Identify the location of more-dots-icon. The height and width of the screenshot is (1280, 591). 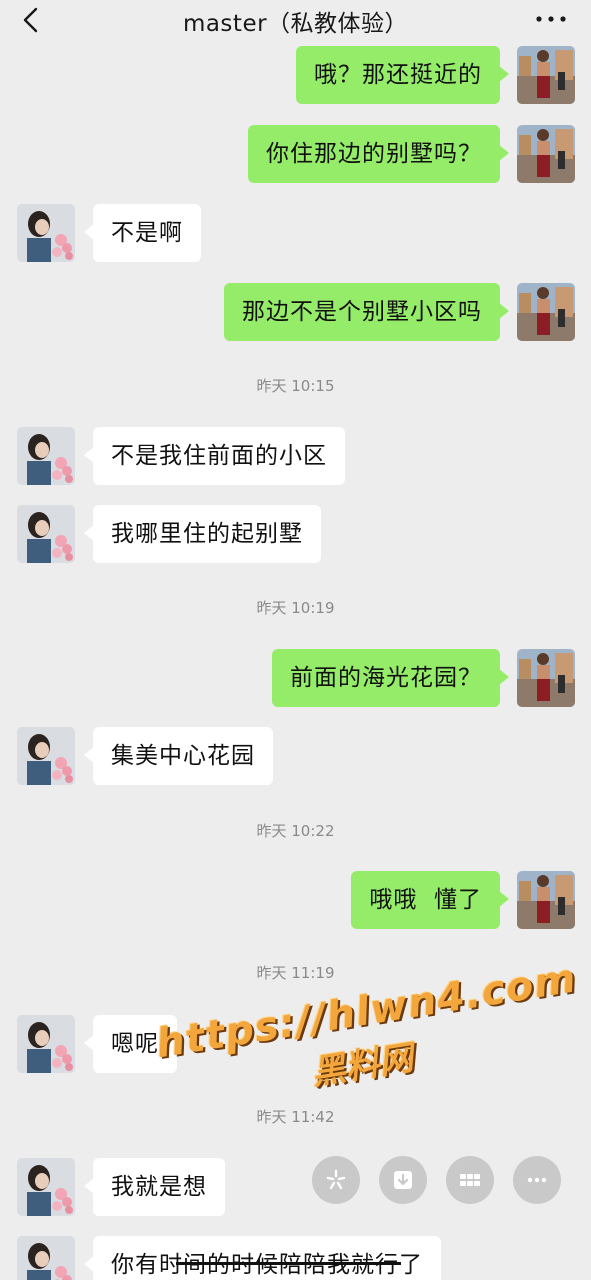
(537, 1180).